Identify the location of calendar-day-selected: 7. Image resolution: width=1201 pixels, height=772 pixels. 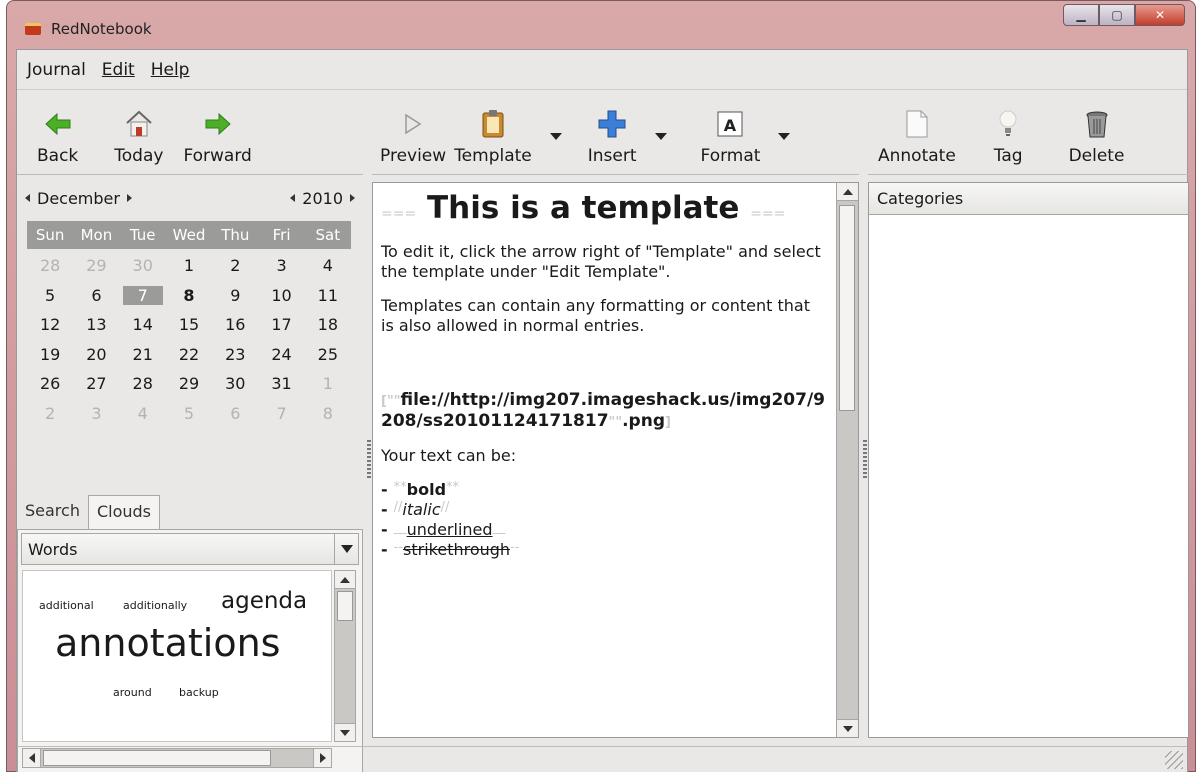
(142, 295).